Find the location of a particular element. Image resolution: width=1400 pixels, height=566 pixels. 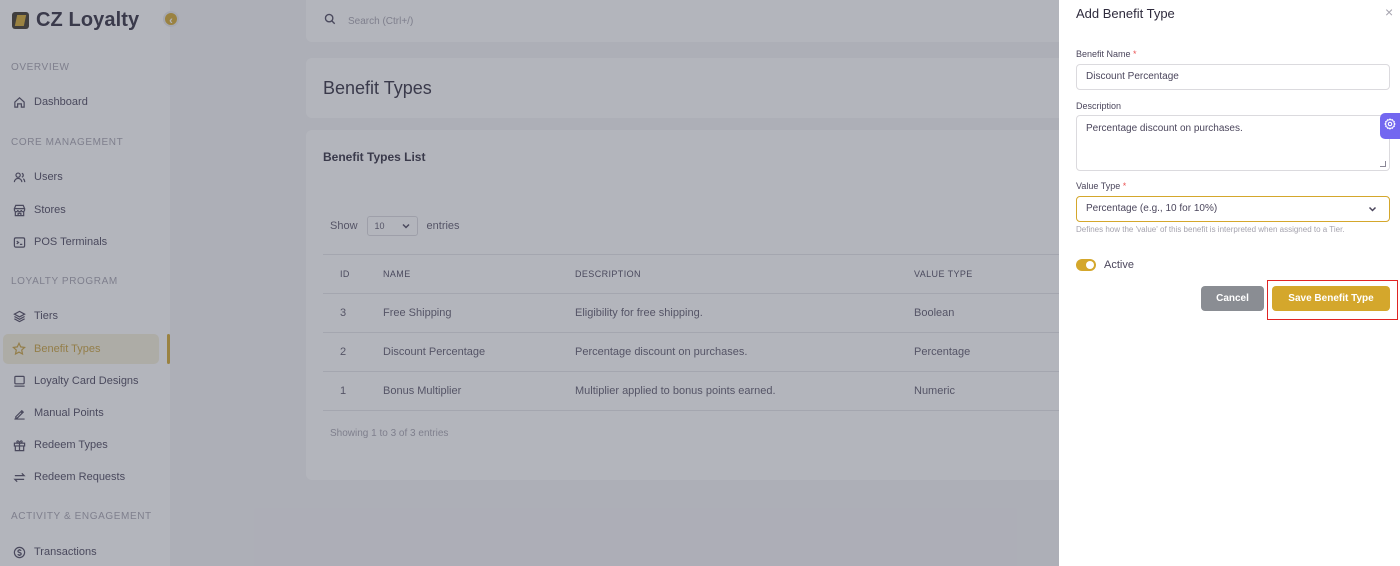

active-toggle-row: Active is located at coordinates (1105, 265).